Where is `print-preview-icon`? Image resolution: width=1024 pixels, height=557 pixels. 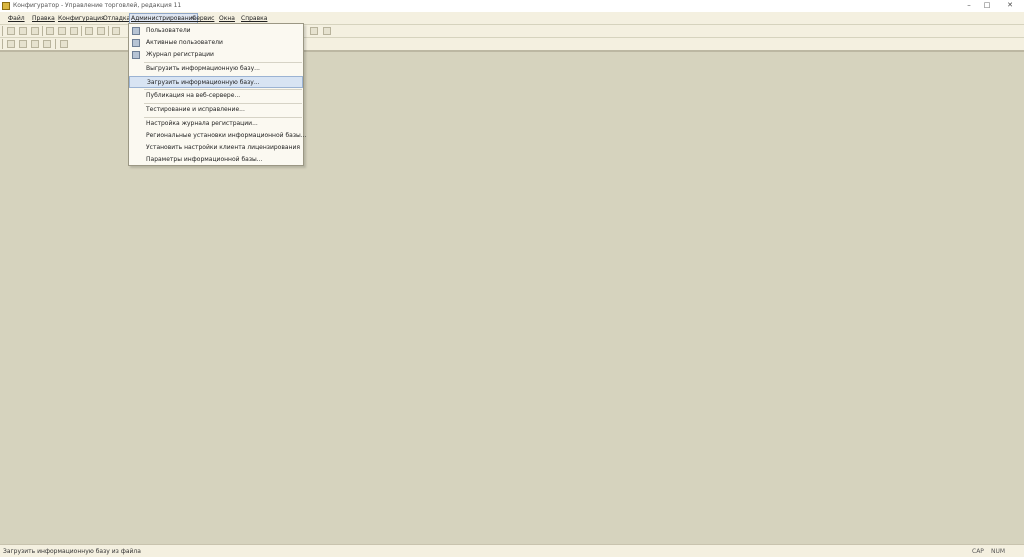
print-preview-icon is located at coordinates (101, 31).